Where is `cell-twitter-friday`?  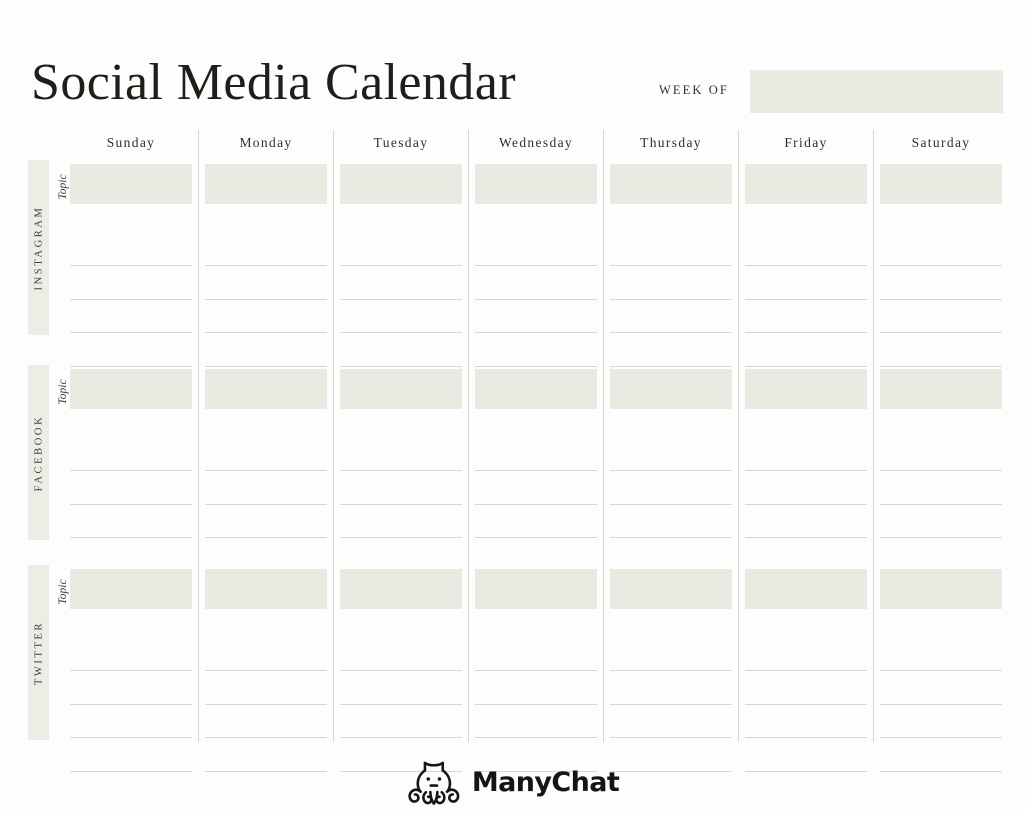
cell-twitter-friday is located at coordinates (806, 668).